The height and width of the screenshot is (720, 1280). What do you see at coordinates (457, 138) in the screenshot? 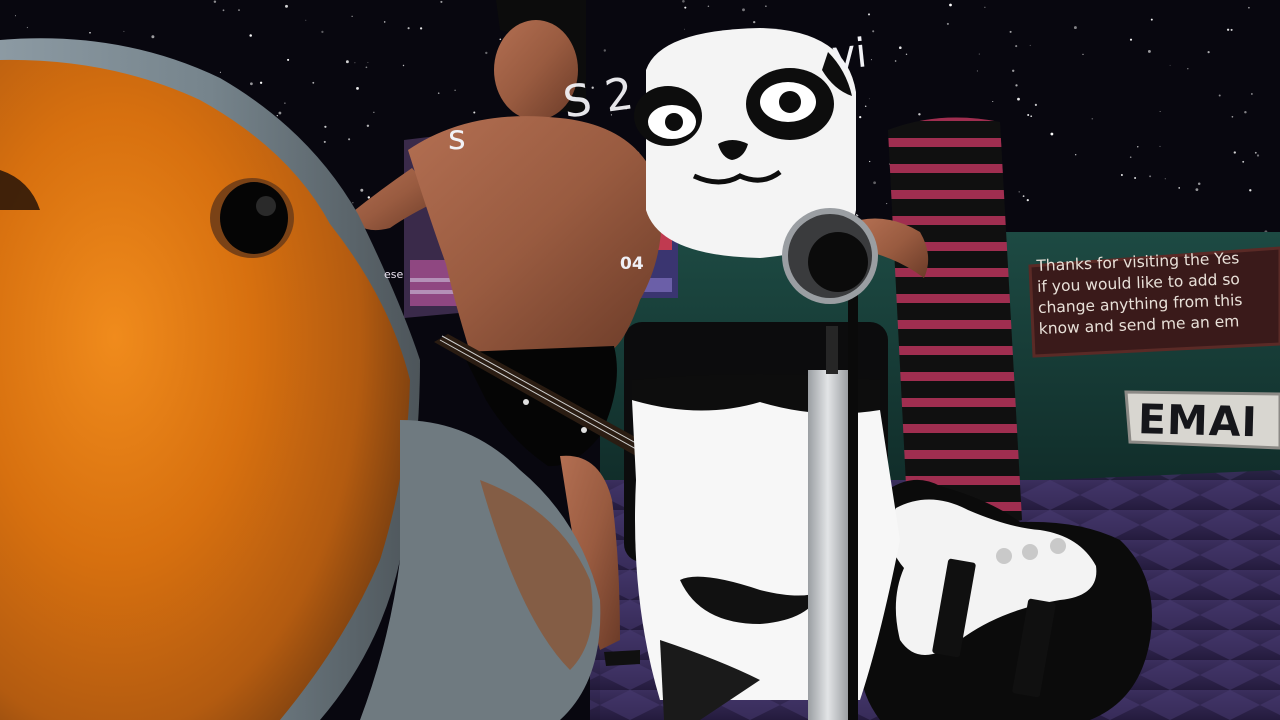
I see `world-title-sub-text: s` at bounding box center [457, 138].